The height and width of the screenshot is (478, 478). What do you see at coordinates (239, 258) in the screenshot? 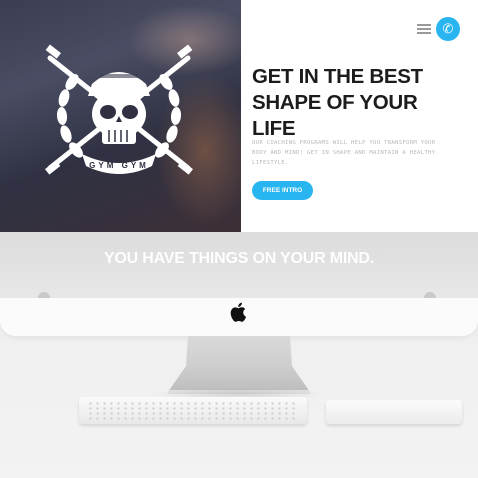
I see `mind-section-heading: YOU HAVE THINGS ON YOUR MIND.` at bounding box center [239, 258].